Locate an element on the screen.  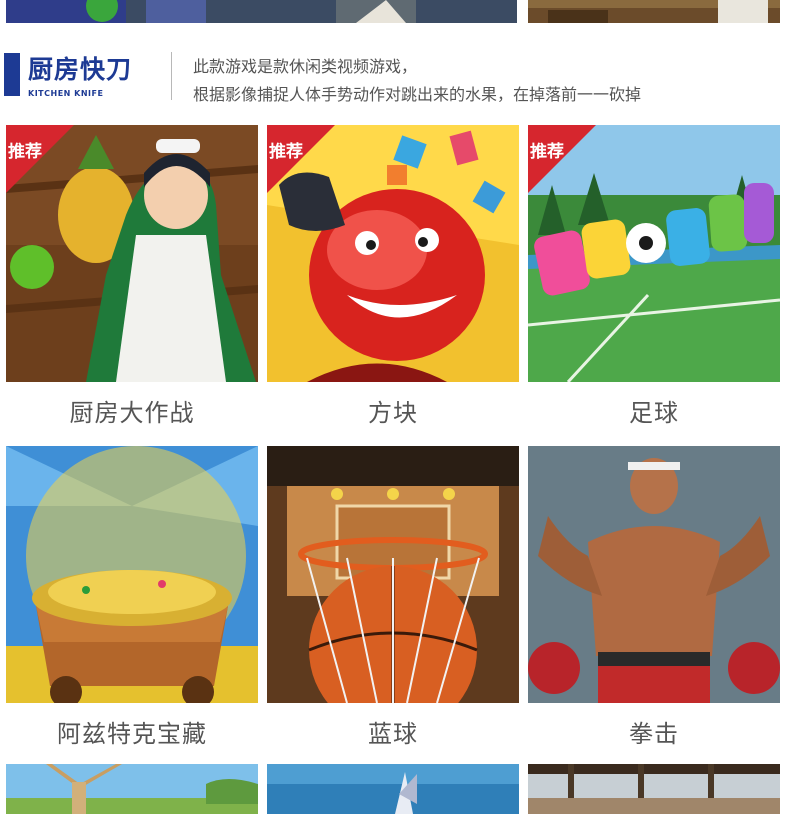
treasure-cart-thumbnail is located at coordinates (132, 574).